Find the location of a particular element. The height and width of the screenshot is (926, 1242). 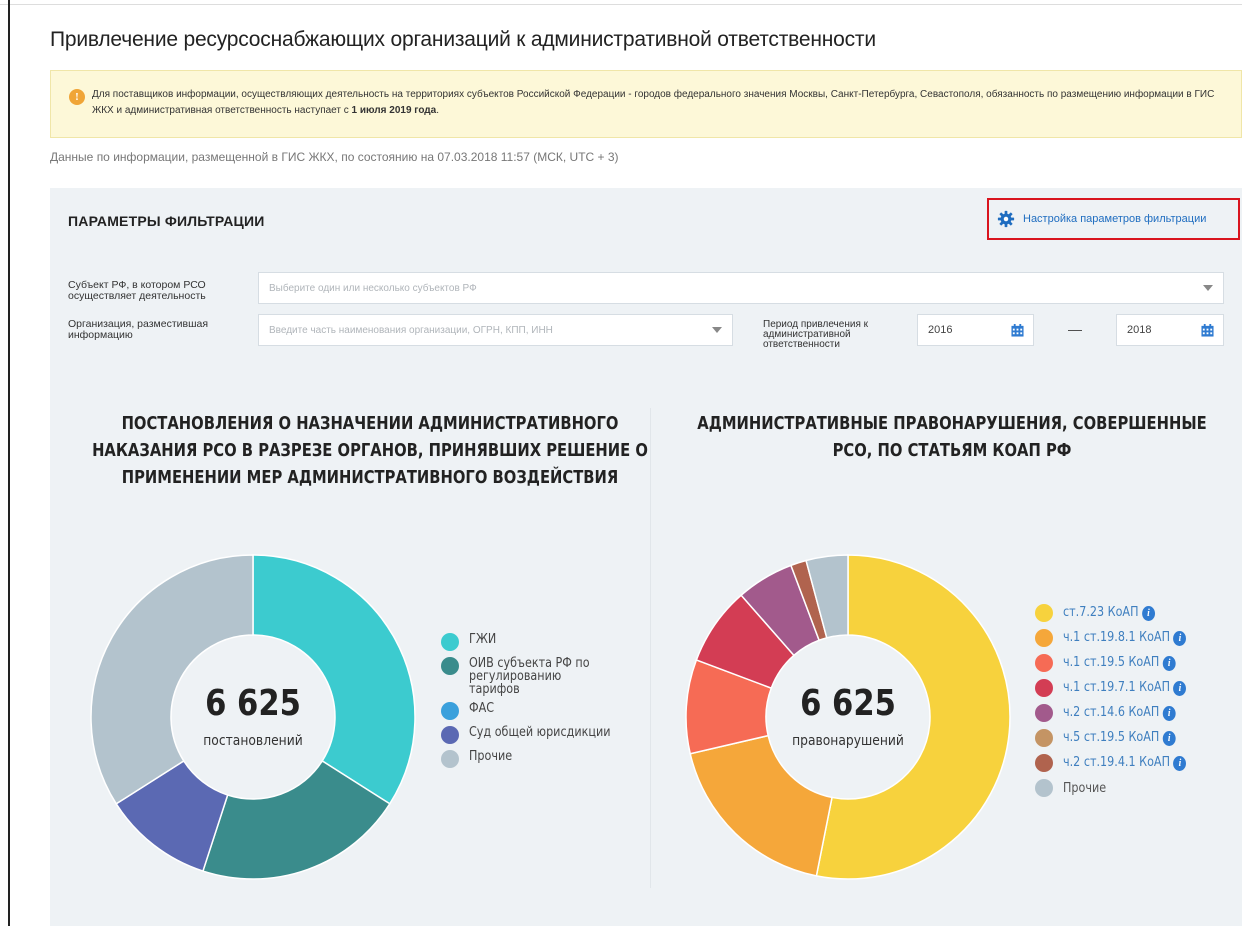

legend-label: Суд общей юрисдикции is located at coordinates (540, 732).